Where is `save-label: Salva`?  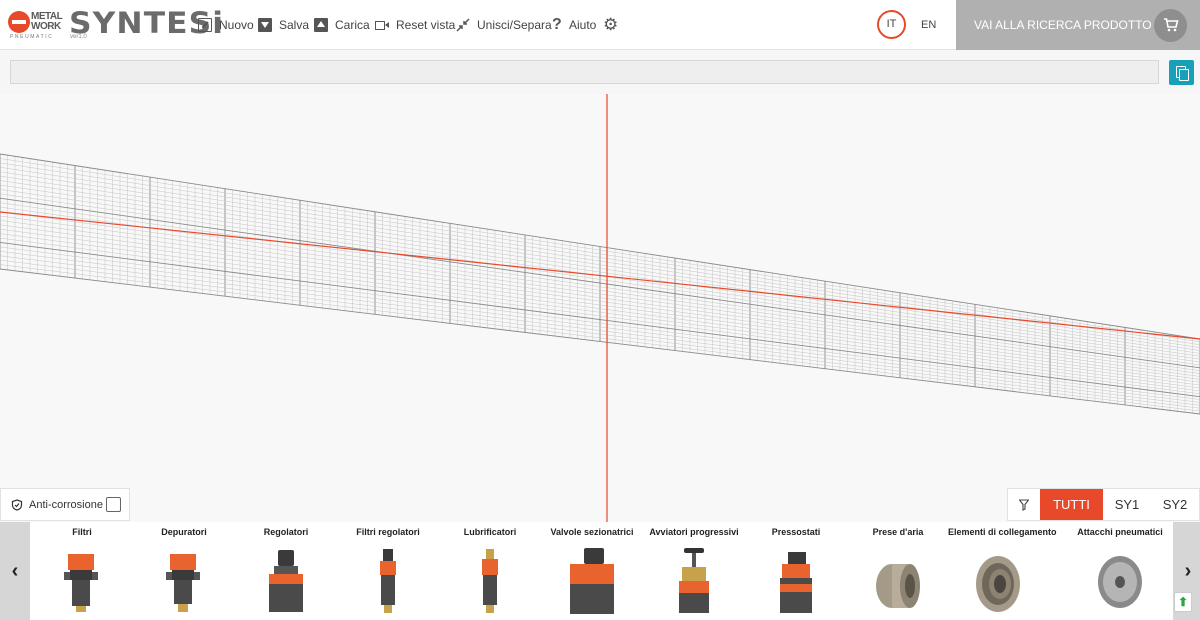 save-label: Salva is located at coordinates (294, 25).